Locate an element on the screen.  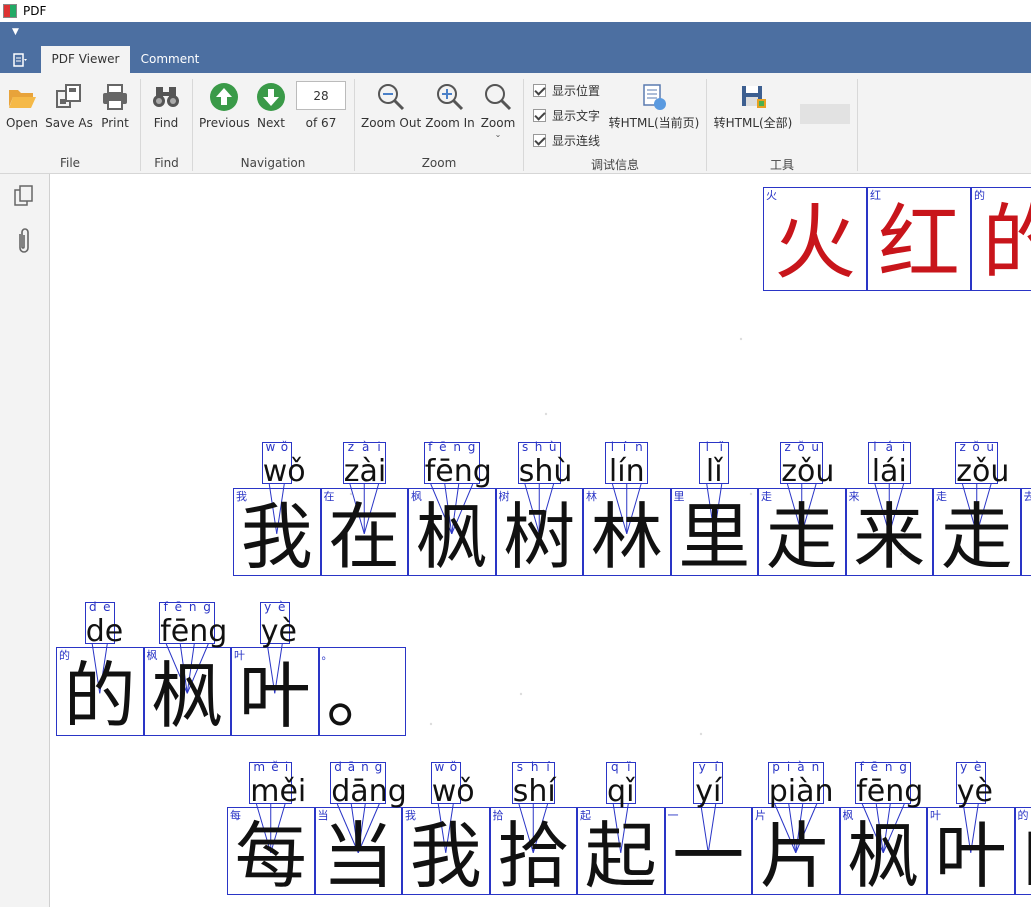
pinyin-text: yí is located at coordinates (708, 791).